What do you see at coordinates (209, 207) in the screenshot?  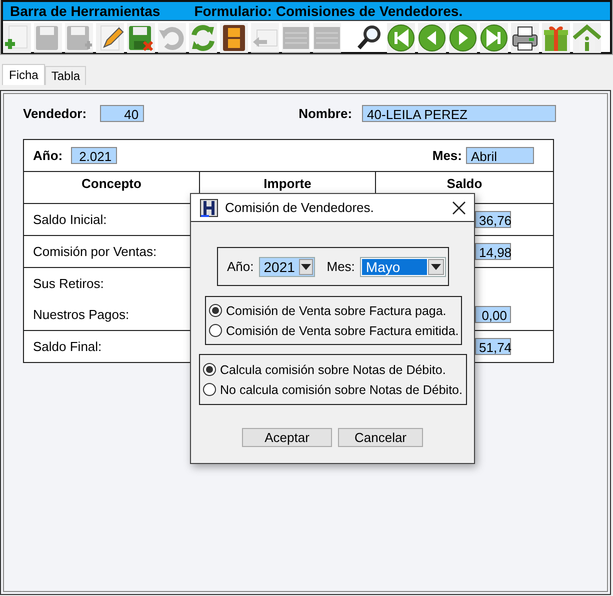 I see `app-icon` at bounding box center [209, 207].